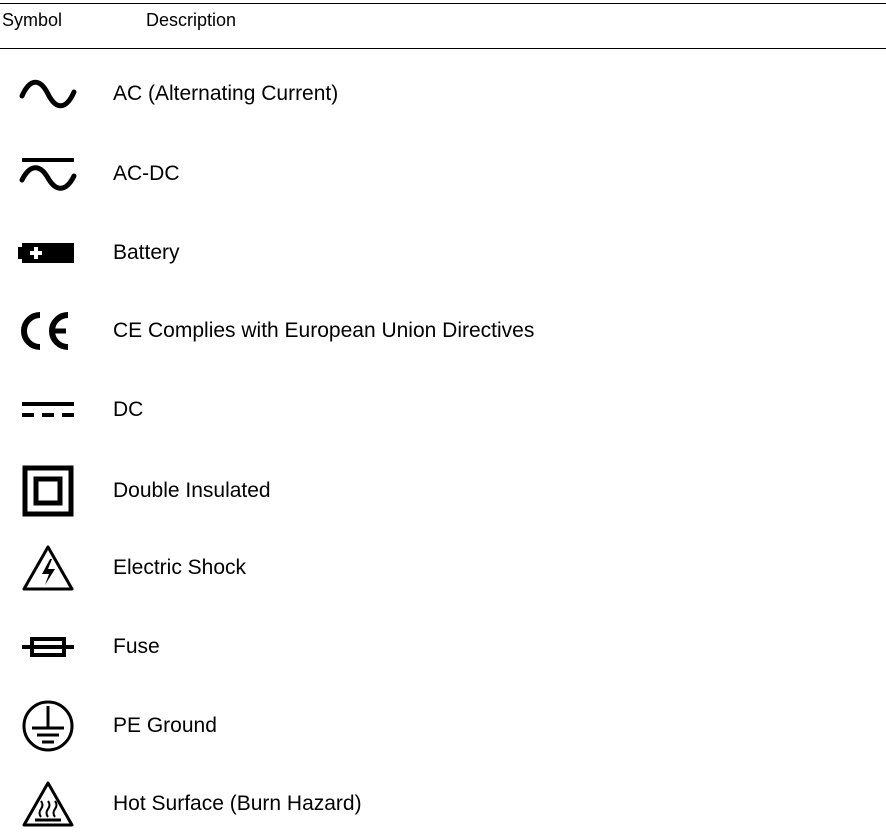 The height and width of the screenshot is (835, 886). I want to click on ac-dc-icon, so click(48, 174).